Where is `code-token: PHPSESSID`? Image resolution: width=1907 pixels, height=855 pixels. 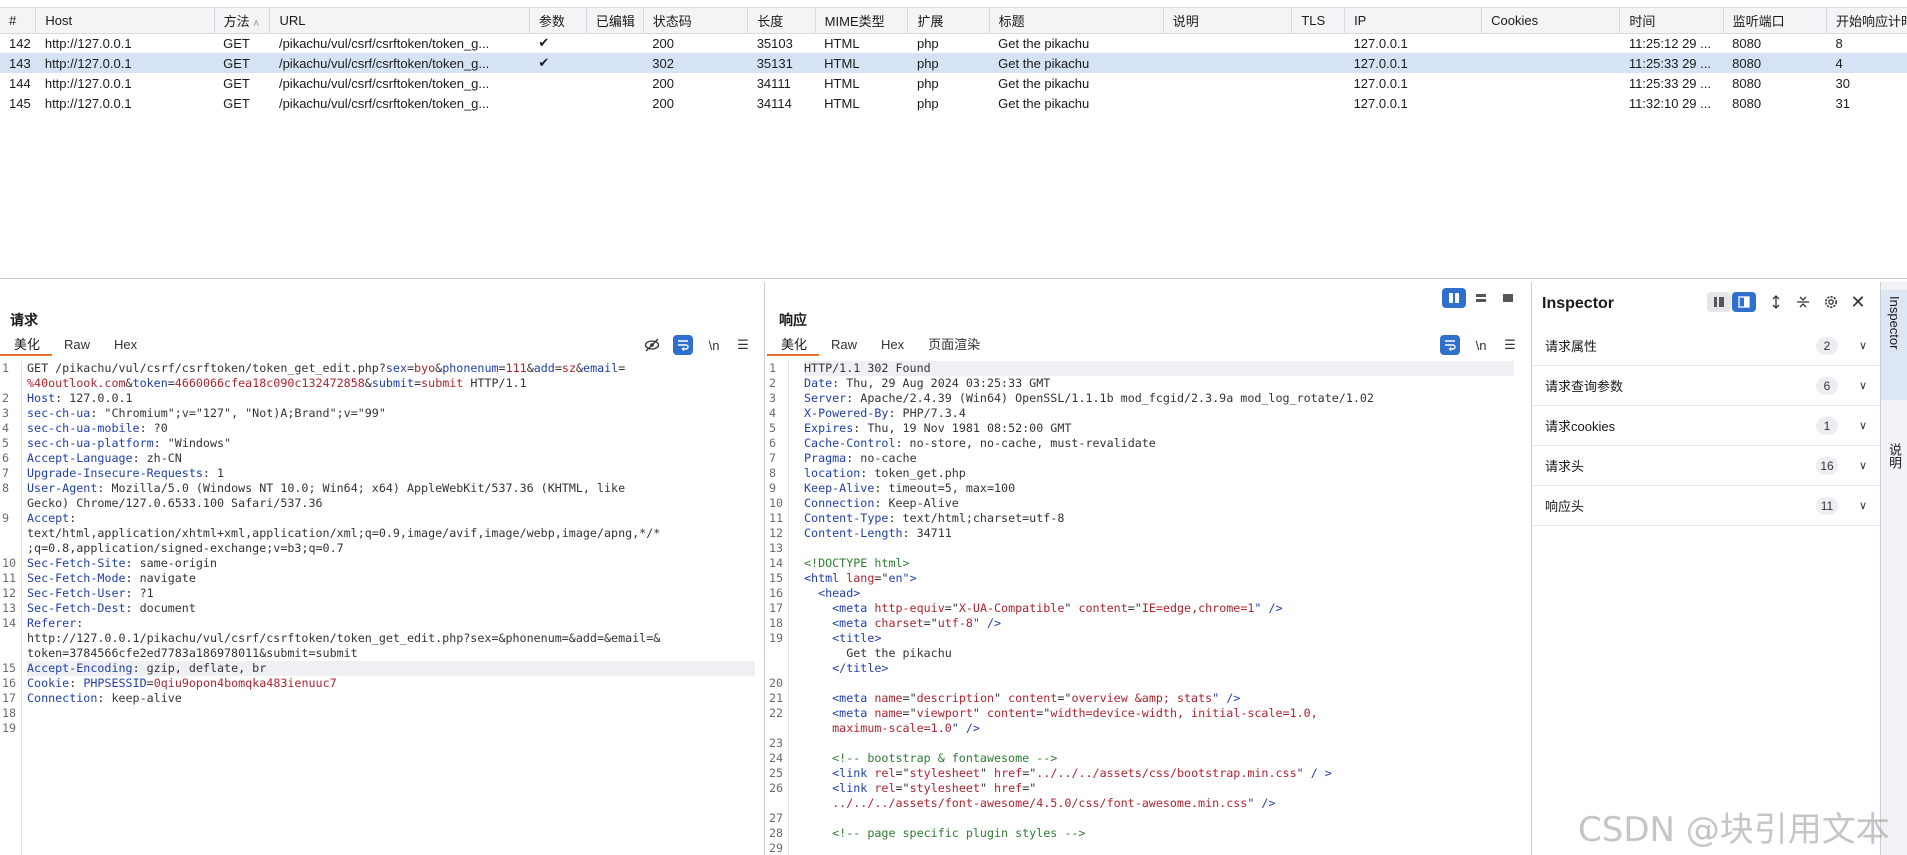 code-token: PHPSESSID is located at coordinates (115, 683).